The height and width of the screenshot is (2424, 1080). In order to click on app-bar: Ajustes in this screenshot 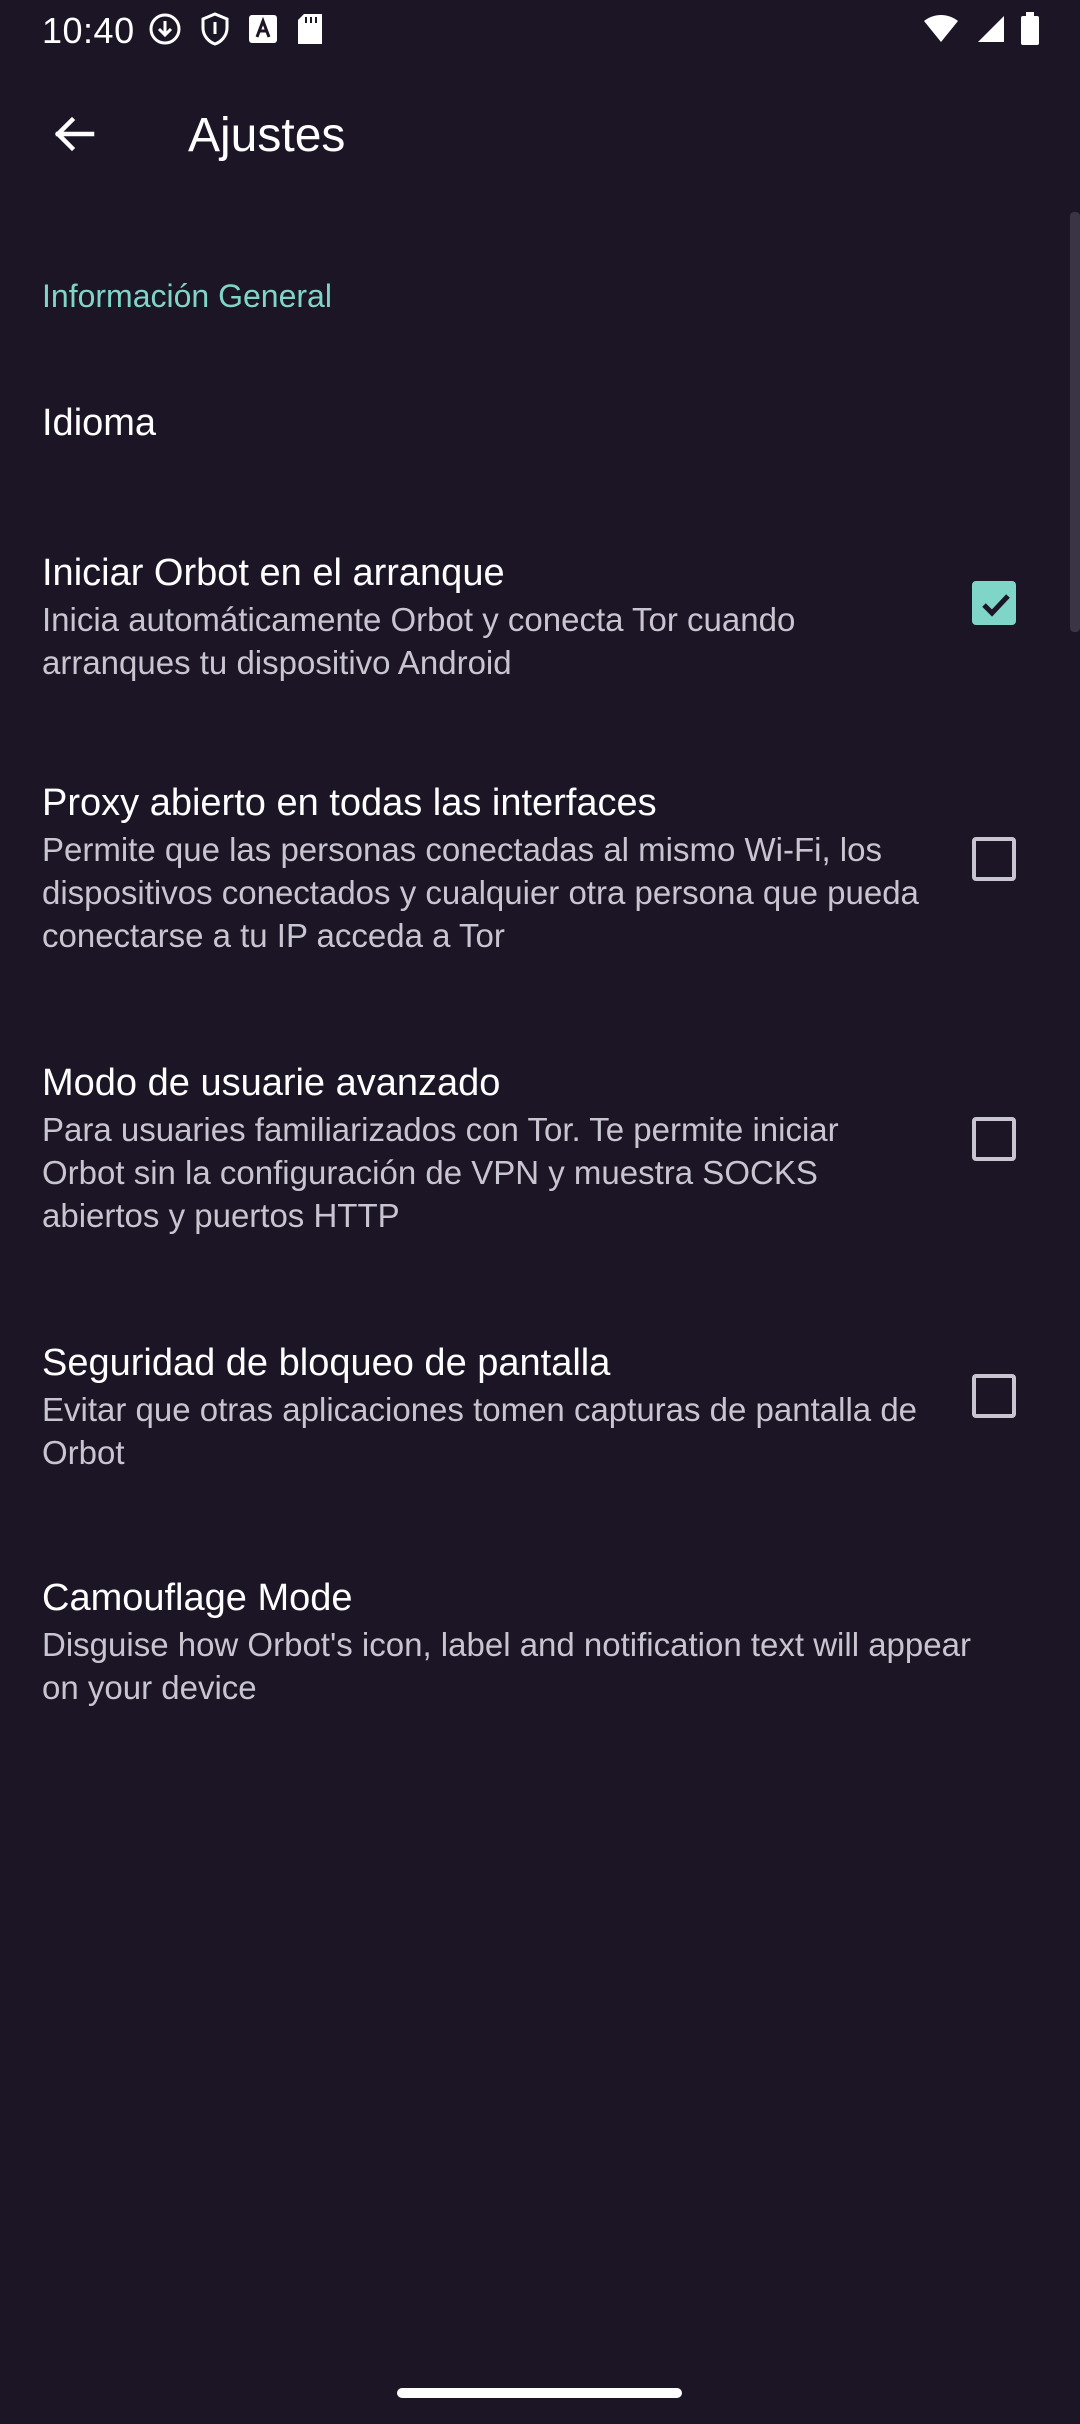, I will do `click(540, 137)`.